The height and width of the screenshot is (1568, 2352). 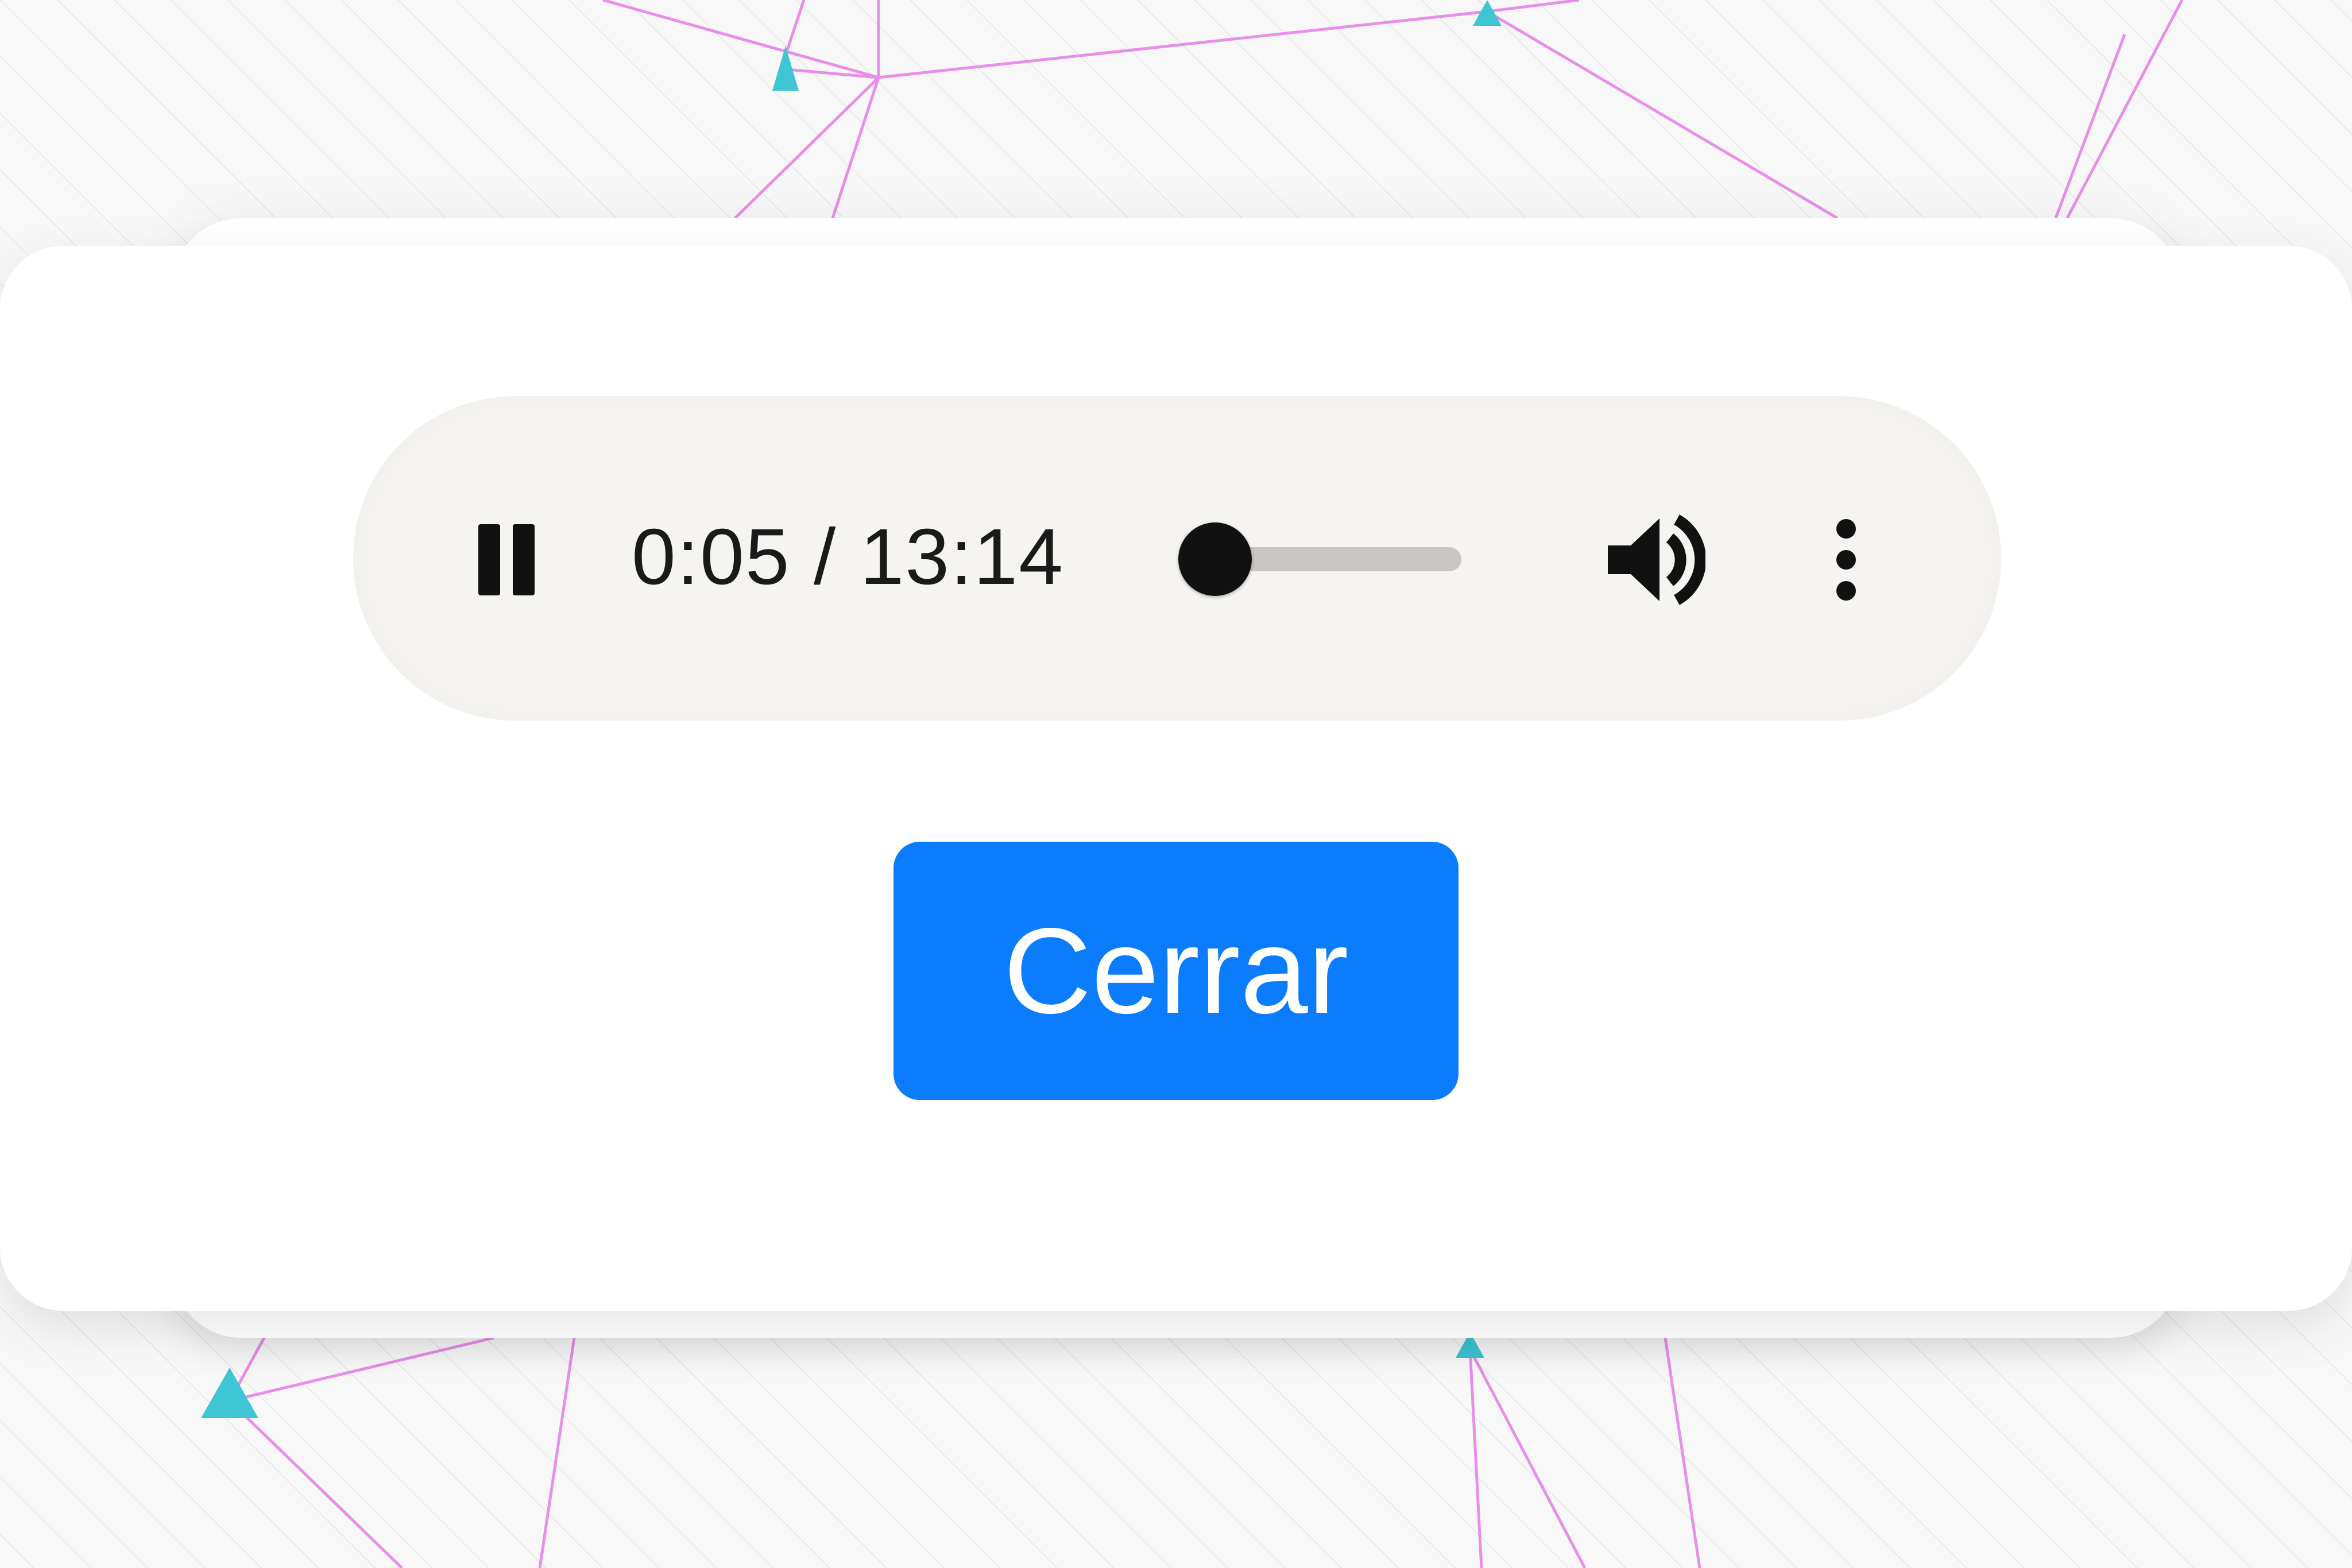 I want to click on seek-slider, so click(x=1339, y=559).